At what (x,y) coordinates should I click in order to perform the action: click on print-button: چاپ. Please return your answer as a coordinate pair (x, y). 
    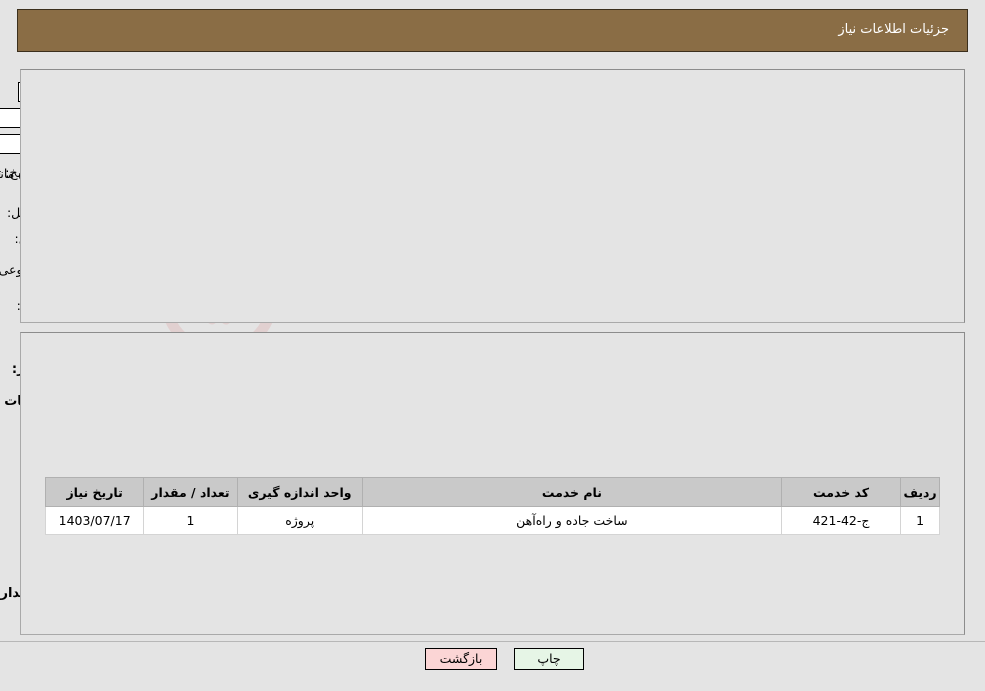
    Looking at the image, I should click on (549, 659).